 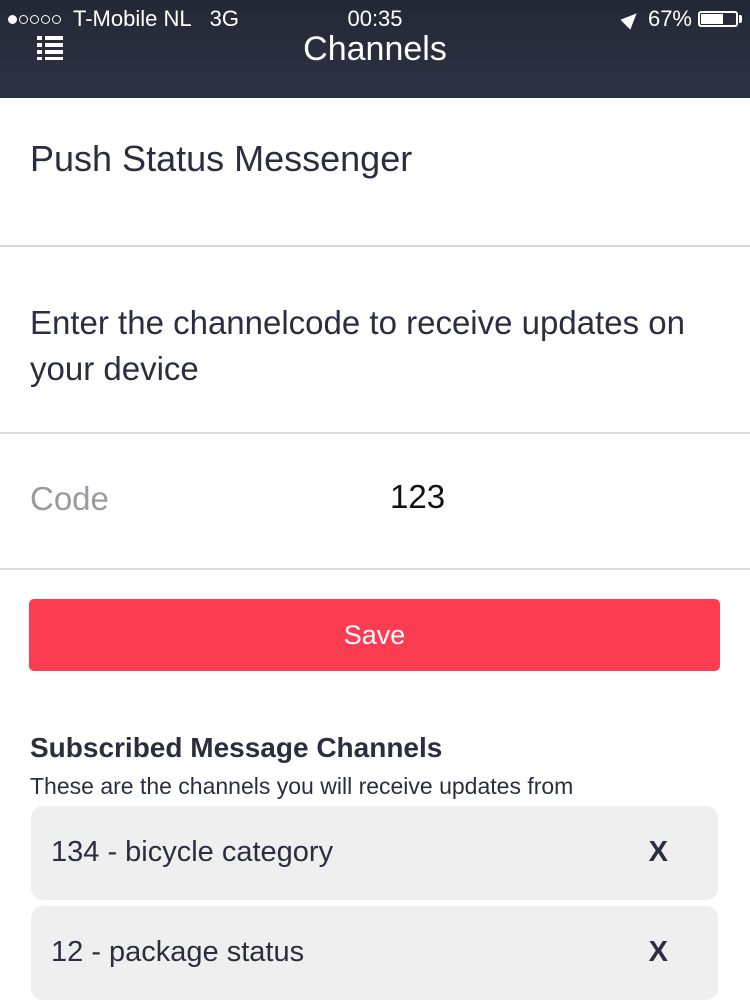 I want to click on channel-item: 12 - package status X, so click(x=374, y=953).